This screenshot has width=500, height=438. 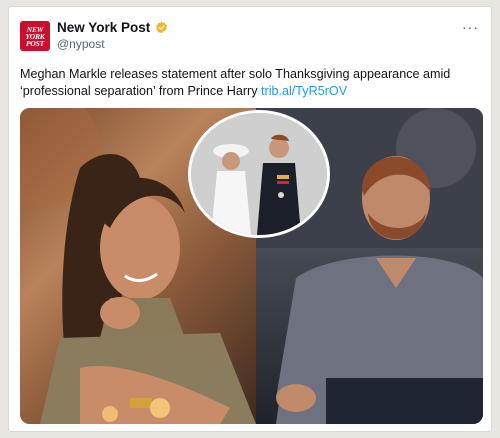 I want to click on photo-inset-couple, so click(x=259, y=174).